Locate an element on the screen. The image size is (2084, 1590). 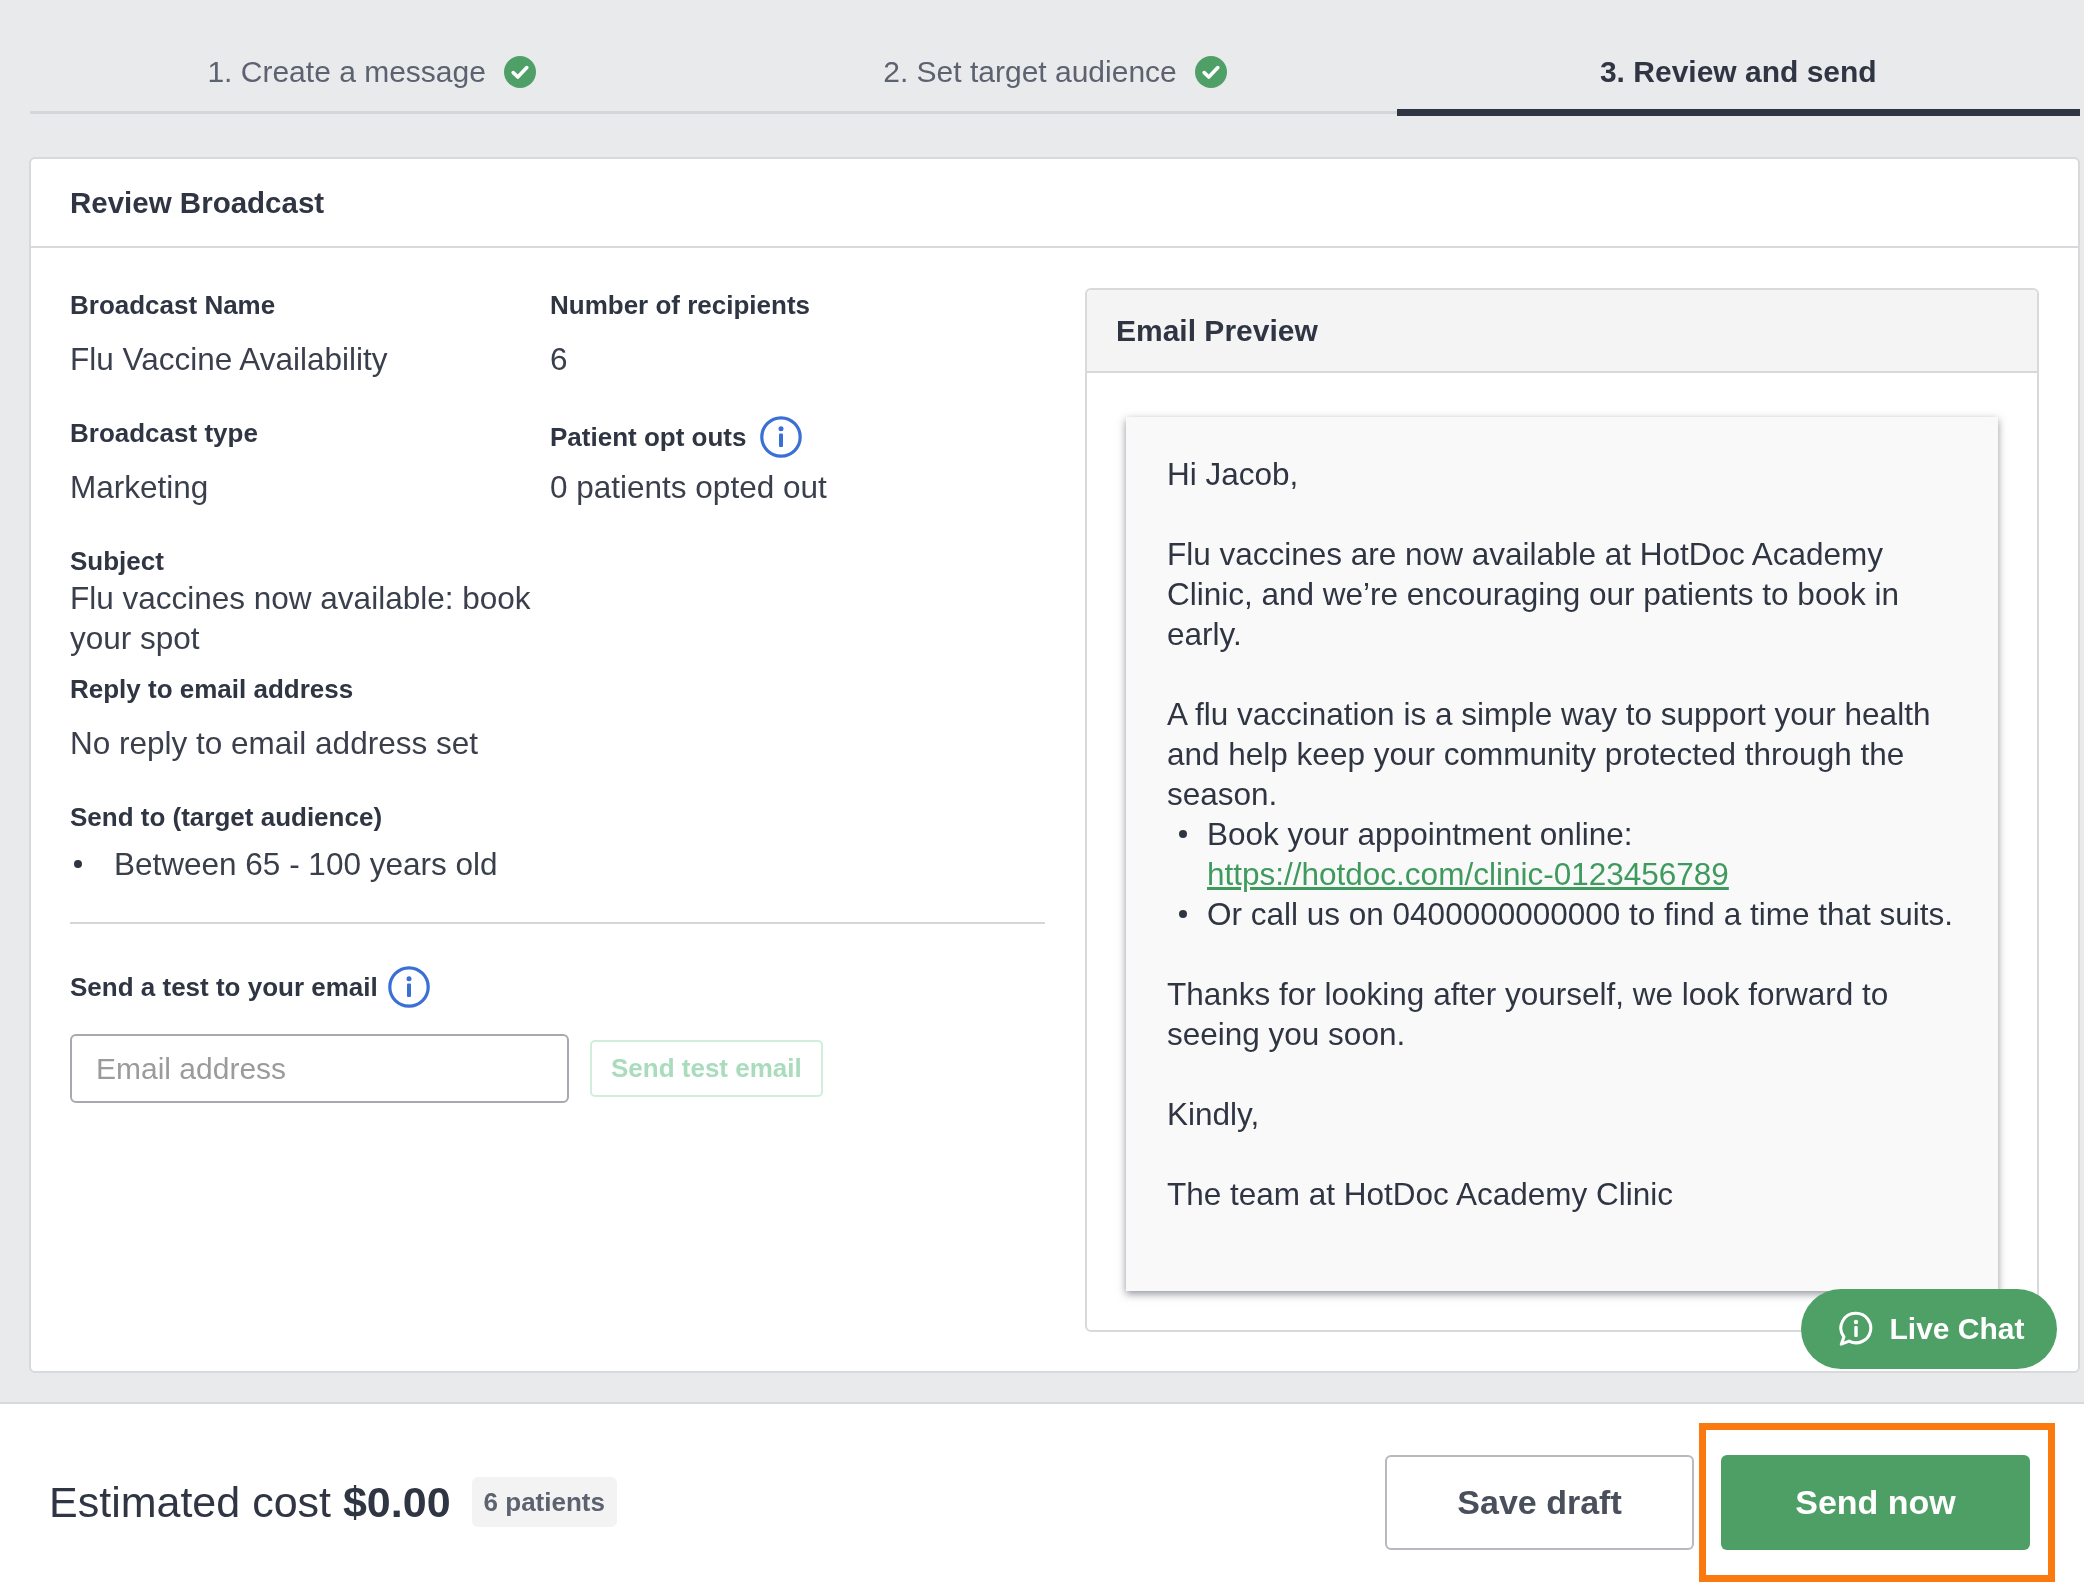
recipients-badge: 6 patients is located at coordinates (544, 1502).